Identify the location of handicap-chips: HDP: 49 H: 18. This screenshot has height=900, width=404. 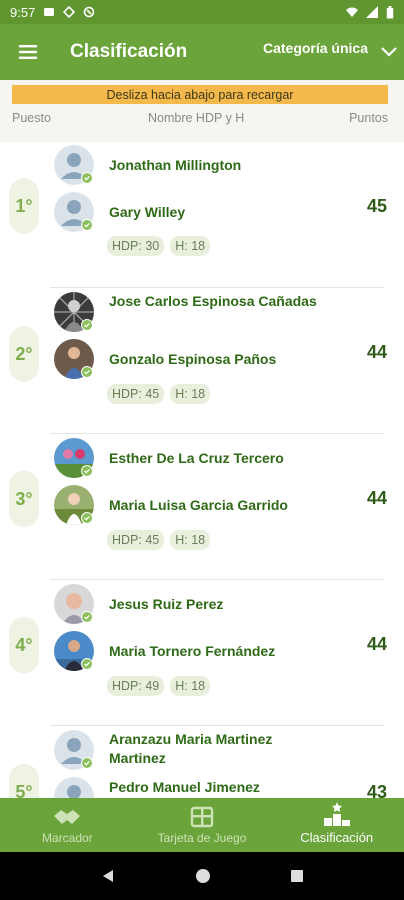
(159, 686).